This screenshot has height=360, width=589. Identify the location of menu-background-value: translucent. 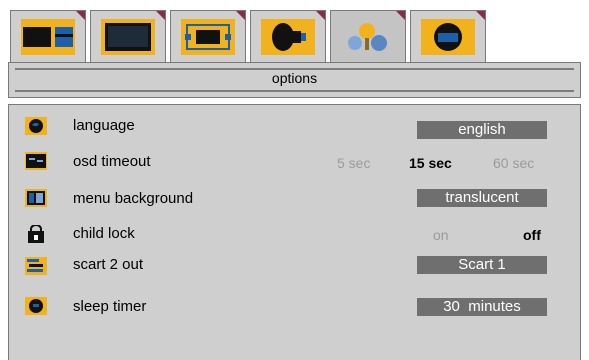
(482, 198).